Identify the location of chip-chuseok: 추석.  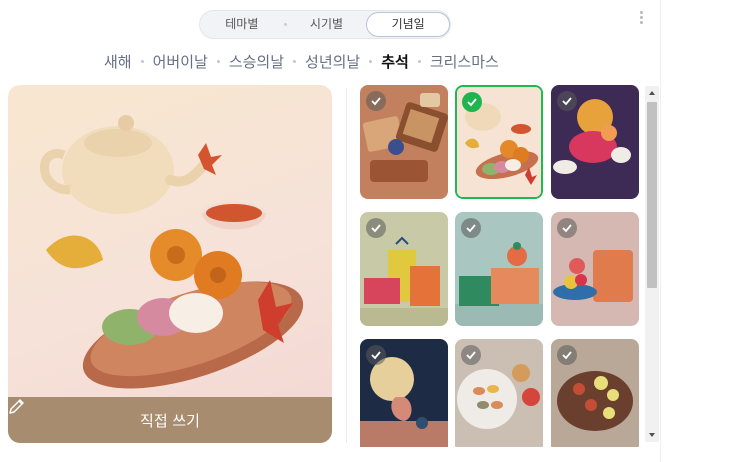
(395, 61).